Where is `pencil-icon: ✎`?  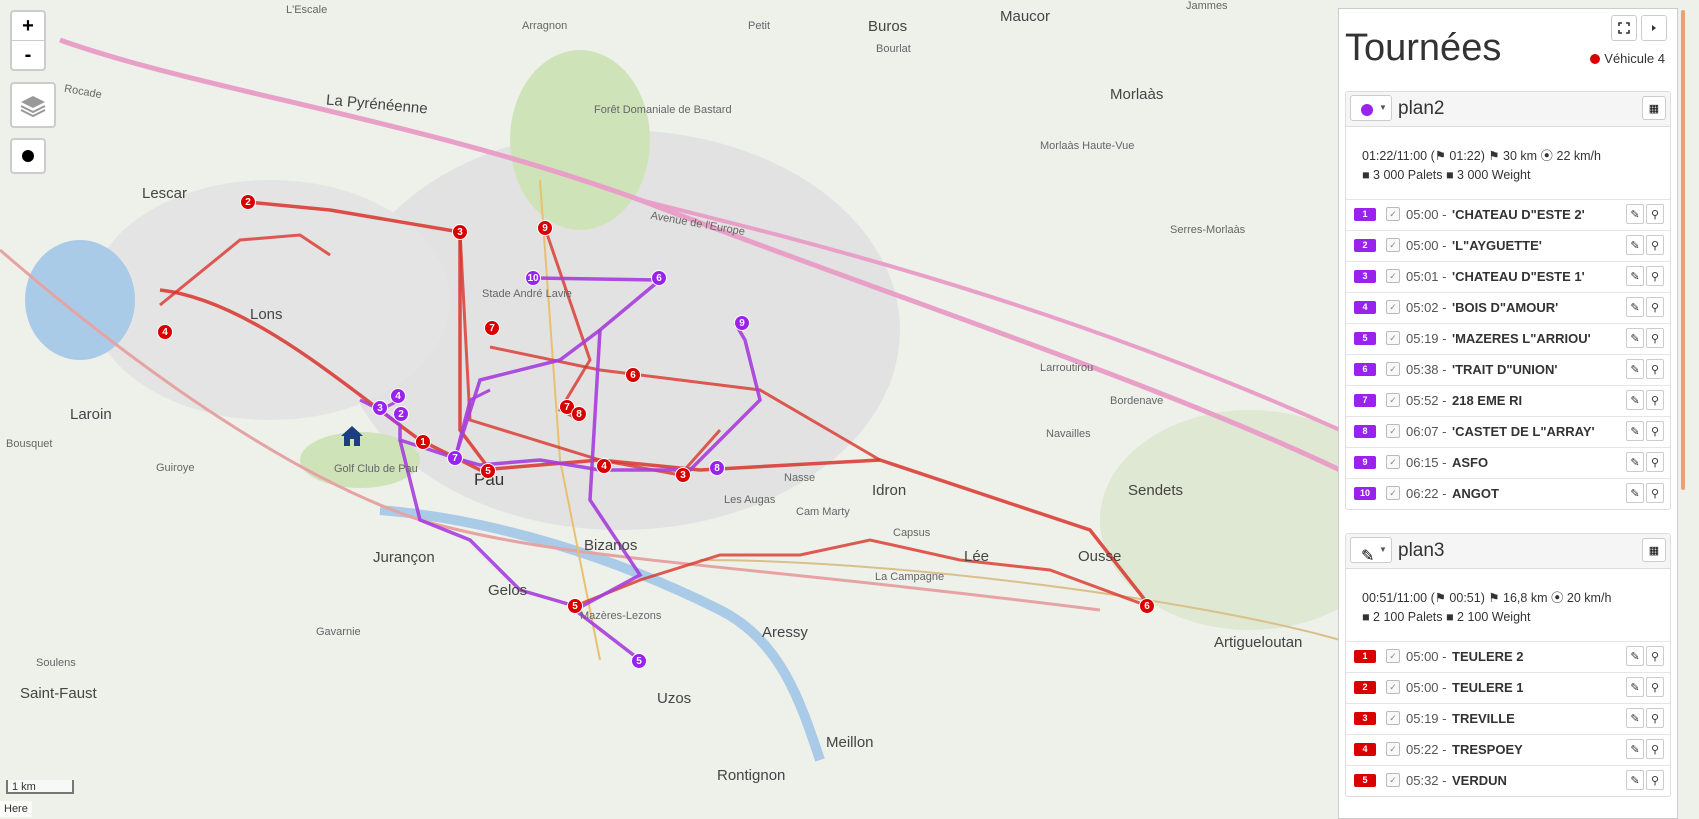
pencil-icon: ✎ is located at coordinates (1635, 370).